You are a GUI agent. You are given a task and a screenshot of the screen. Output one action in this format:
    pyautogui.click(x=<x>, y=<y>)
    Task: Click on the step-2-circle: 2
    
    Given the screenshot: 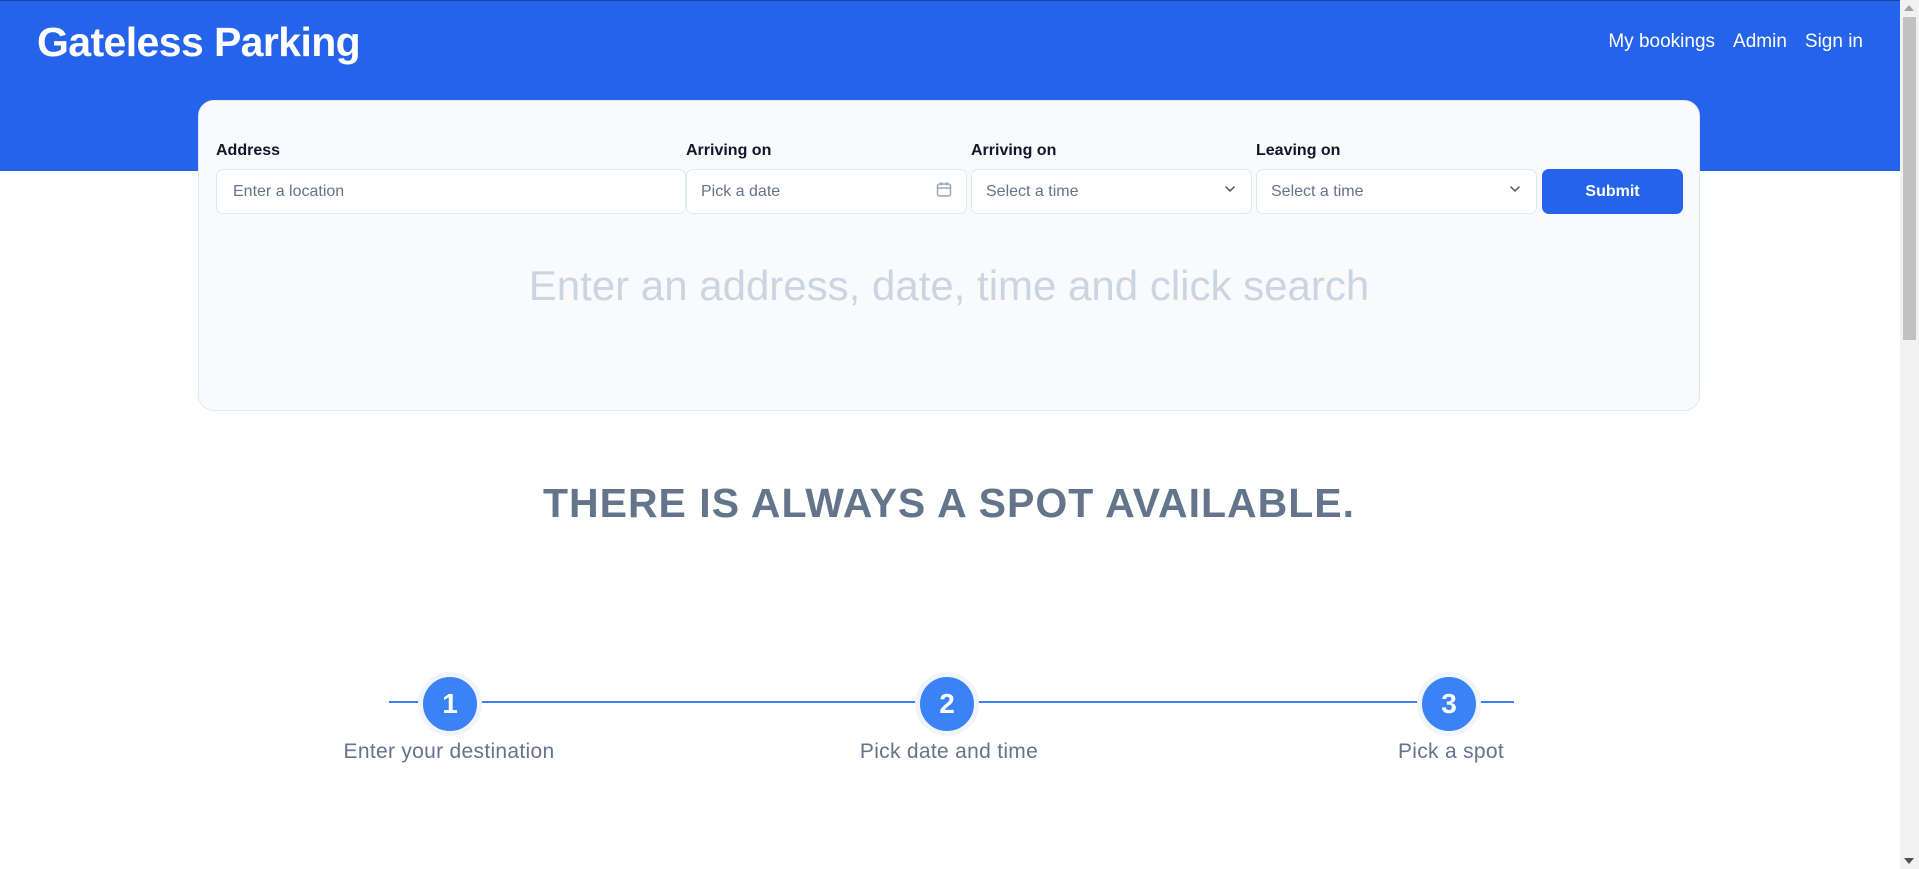 What is the action you would take?
    pyautogui.click(x=947, y=704)
    